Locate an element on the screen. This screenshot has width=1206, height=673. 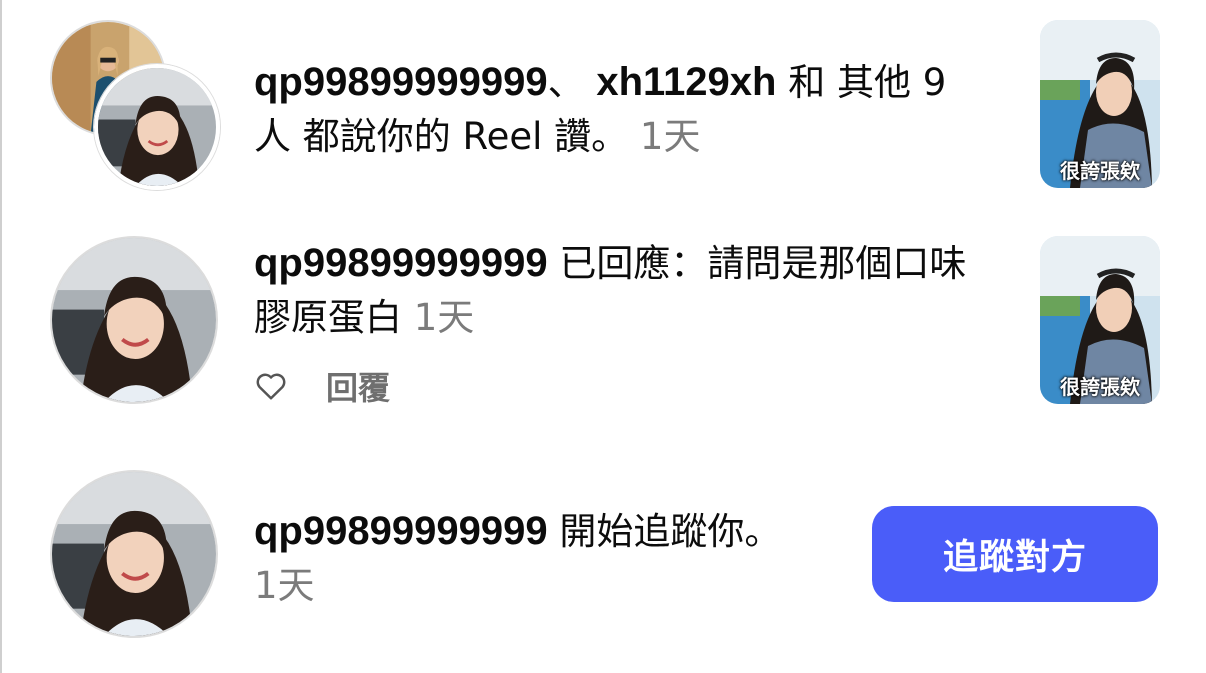
reply-button: 回覆 is located at coordinates (358, 386).